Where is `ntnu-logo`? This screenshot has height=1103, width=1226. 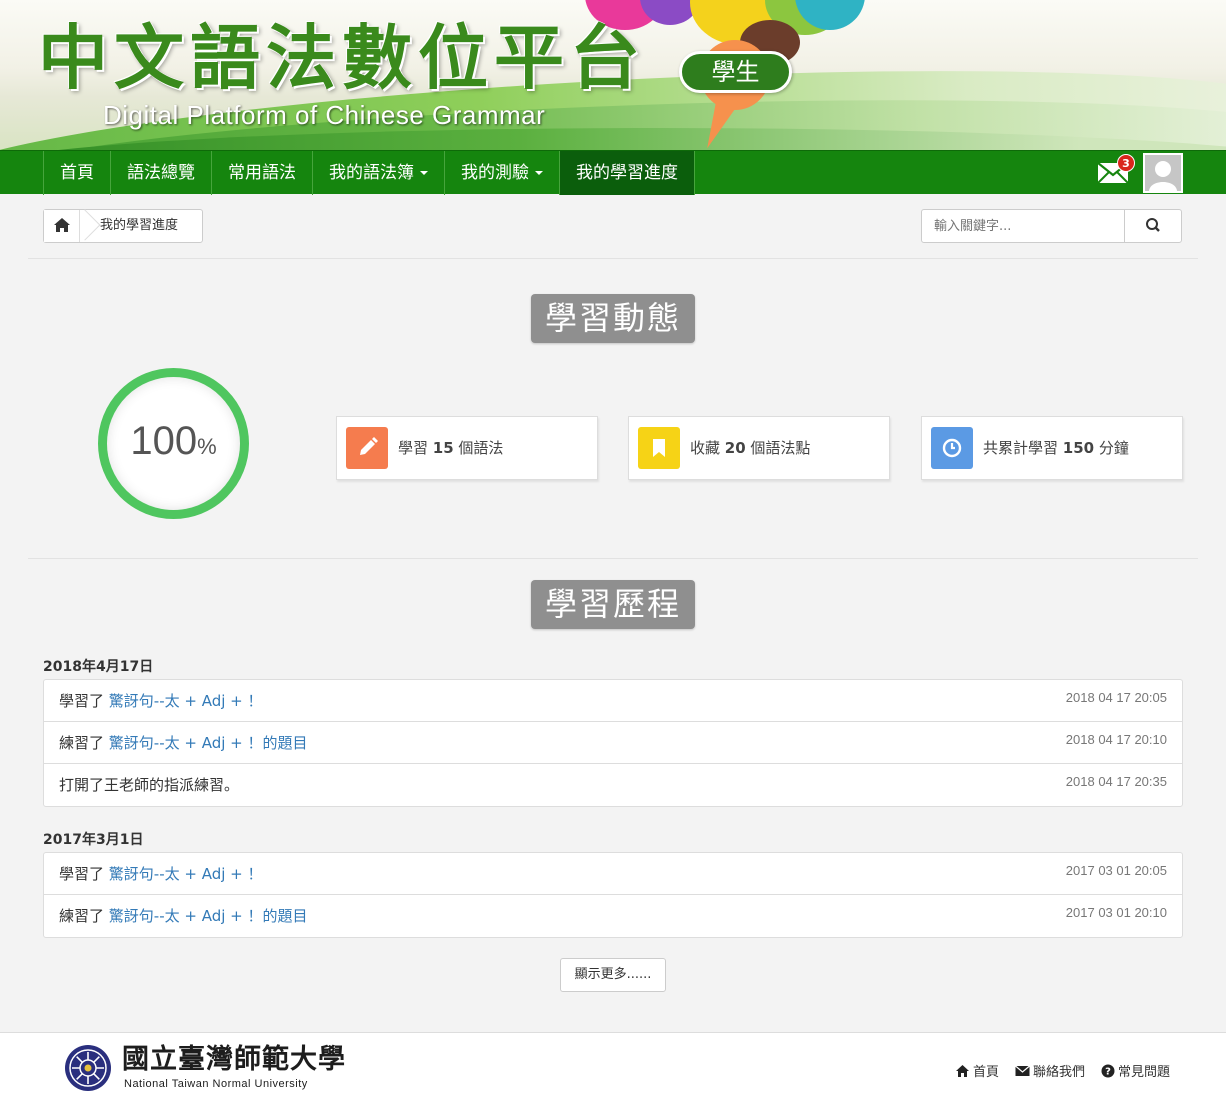 ntnu-logo is located at coordinates (88, 1068).